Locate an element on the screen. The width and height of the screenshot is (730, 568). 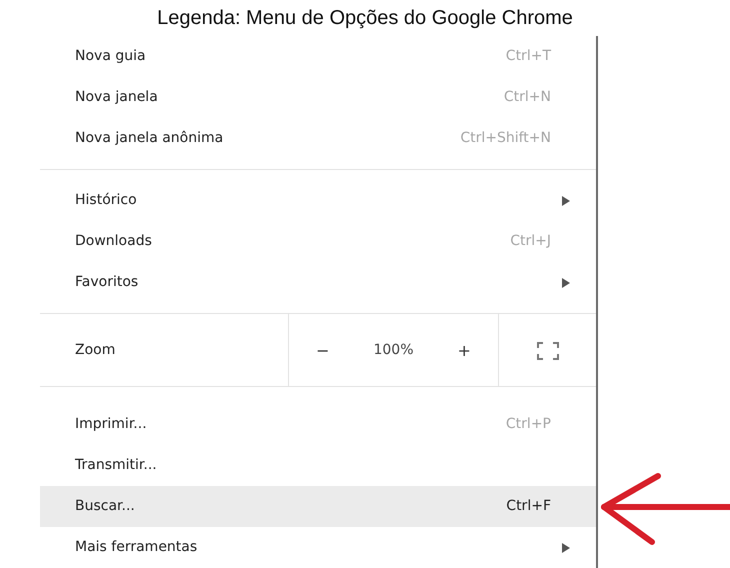
zoom-out-button: − is located at coordinates (323, 350).